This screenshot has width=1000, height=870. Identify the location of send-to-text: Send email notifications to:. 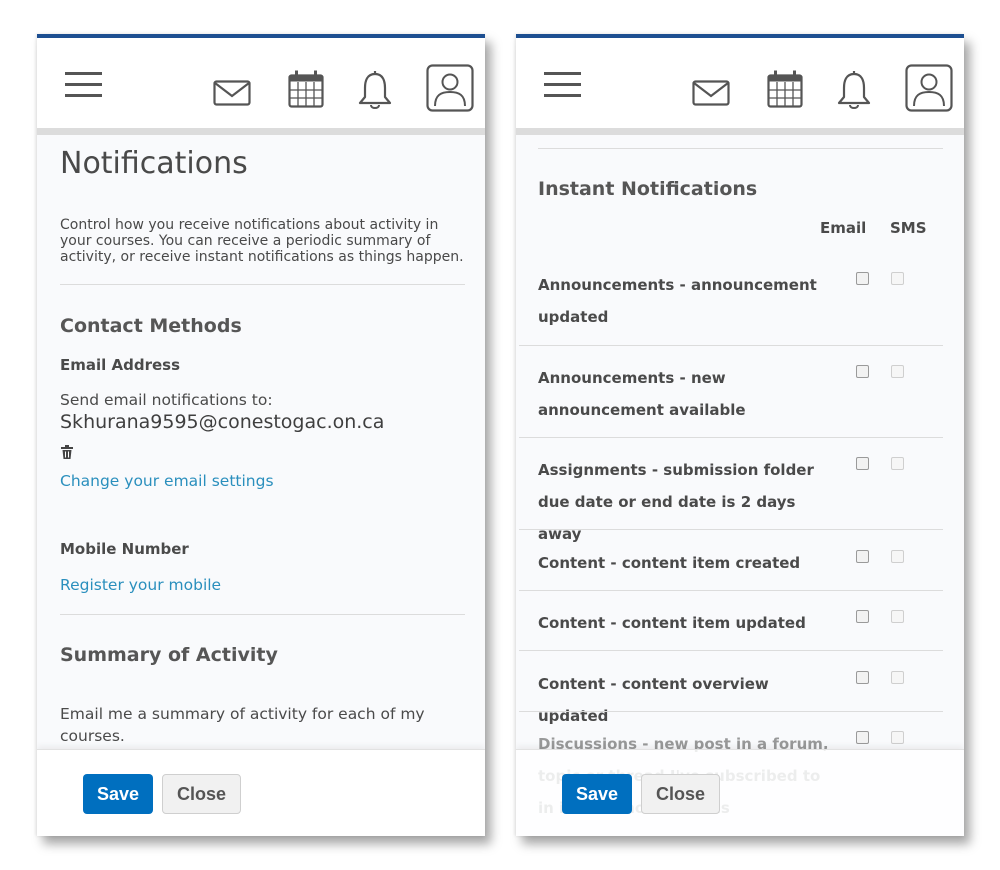
(166, 400).